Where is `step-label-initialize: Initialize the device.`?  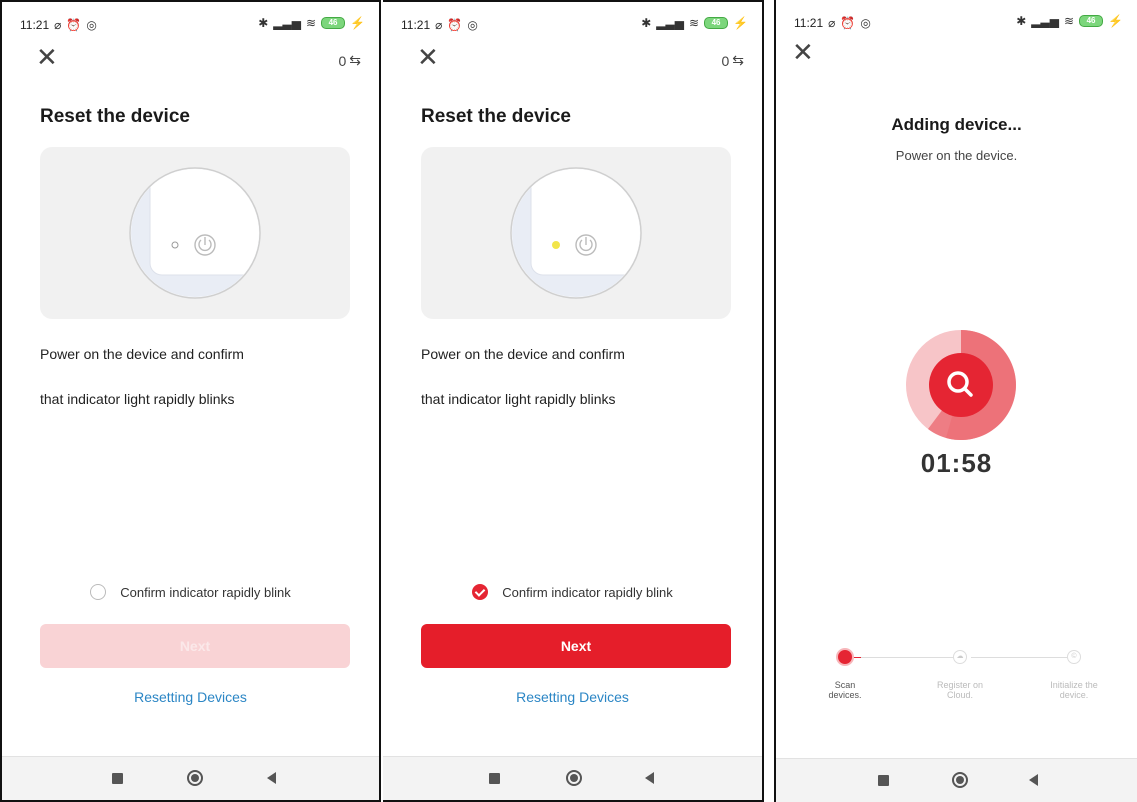 step-label-initialize: Initialize the device. is located at coordinates (1074, 690).